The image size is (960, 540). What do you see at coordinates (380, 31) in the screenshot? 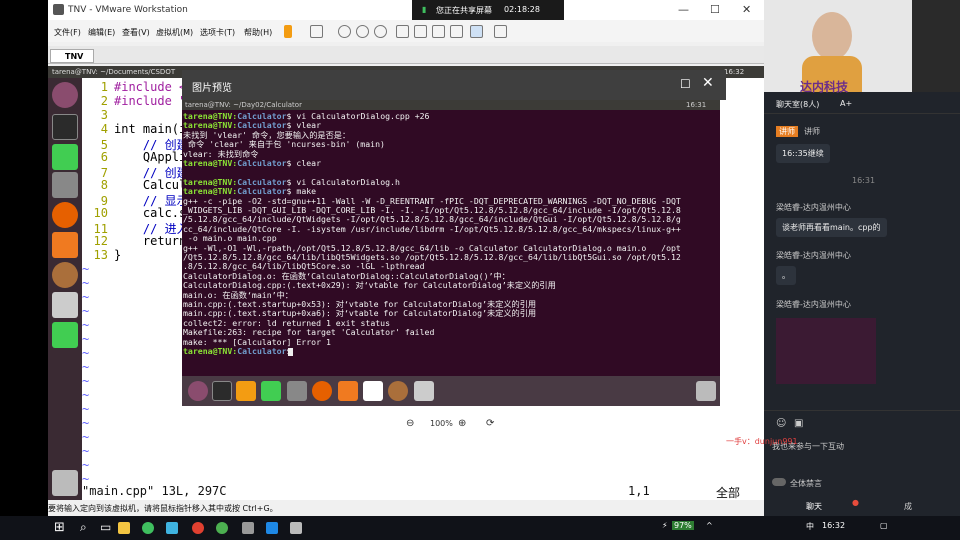
I see `manage-snapshots-icon` at bounding box center [380, 31].